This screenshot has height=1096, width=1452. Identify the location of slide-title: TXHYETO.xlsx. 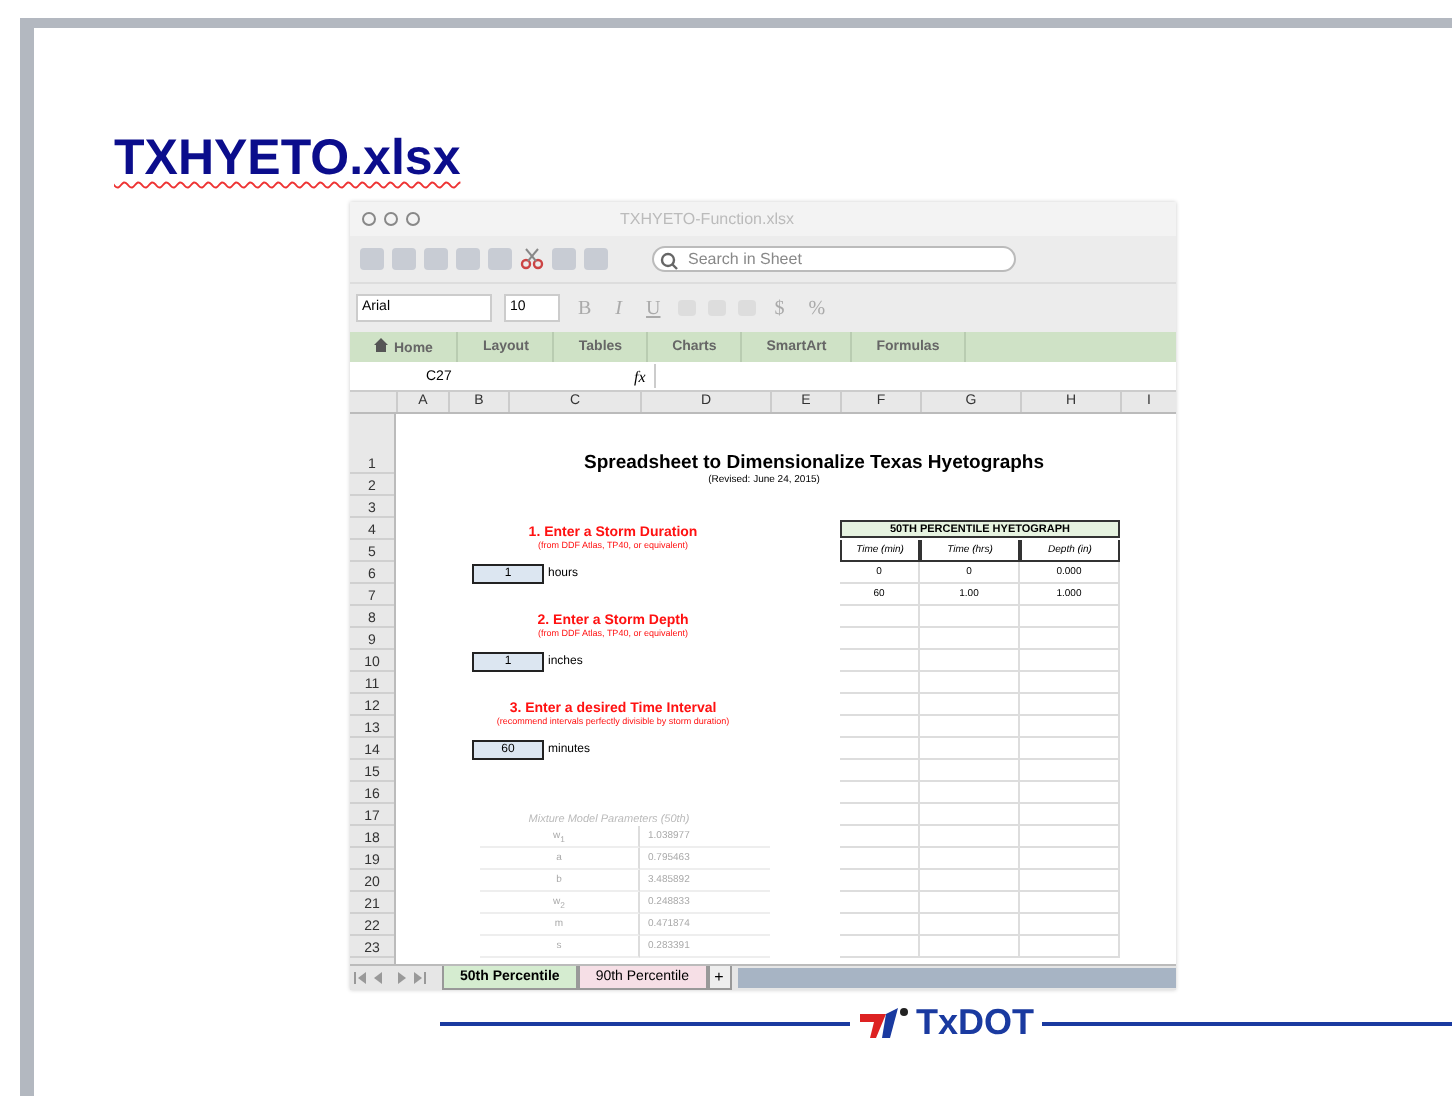
(287, 158).